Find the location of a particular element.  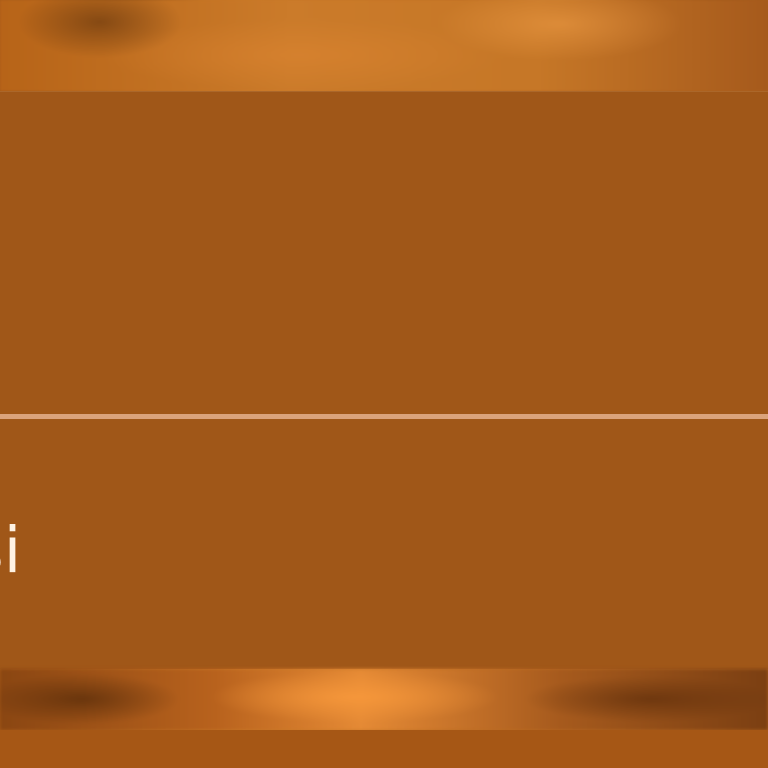

bottom-strip is located at coordinates (384, 749).